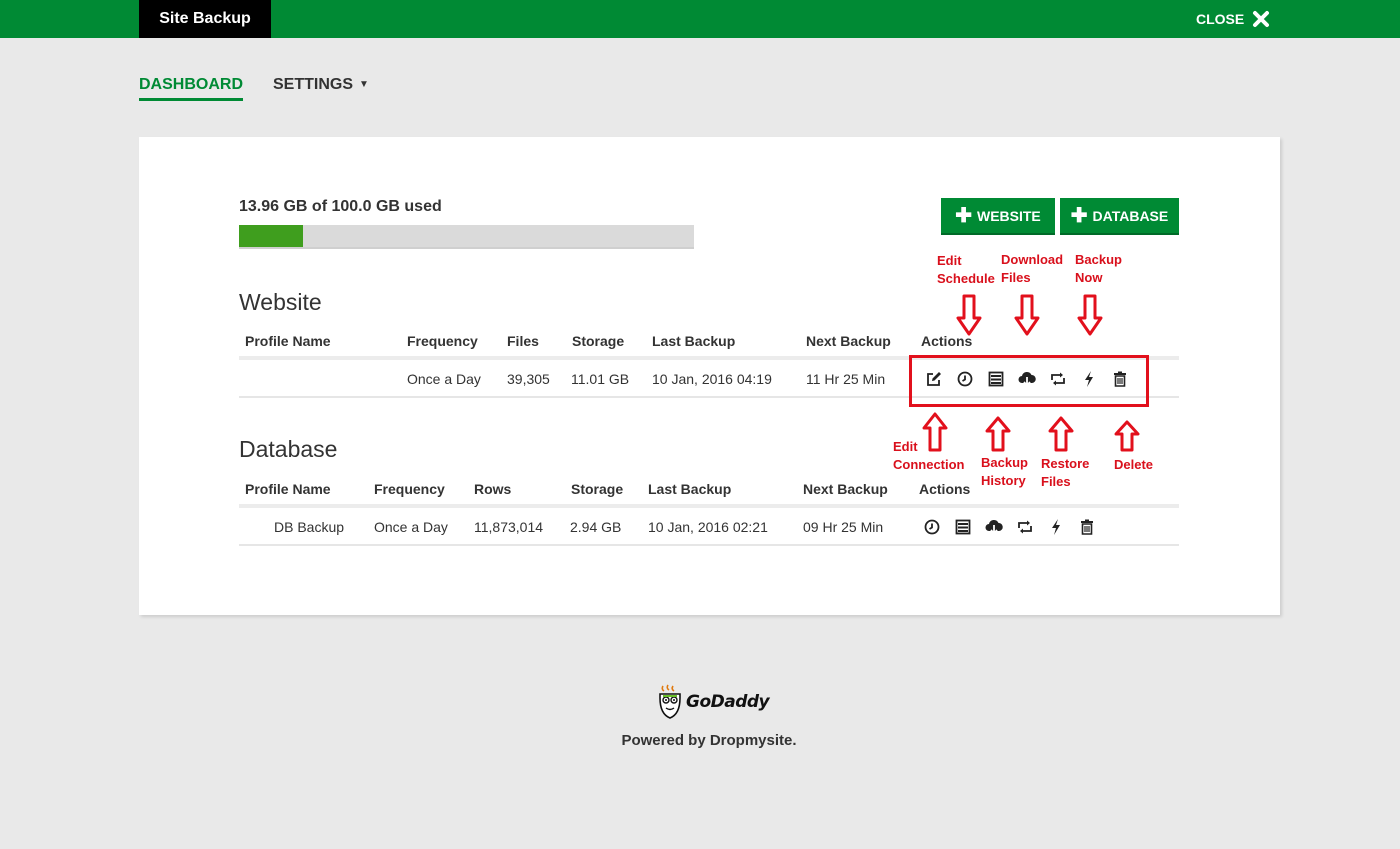 This screenshot has width=1400, height=849. I want to click on edit-schedule-button, so click(932, 527).